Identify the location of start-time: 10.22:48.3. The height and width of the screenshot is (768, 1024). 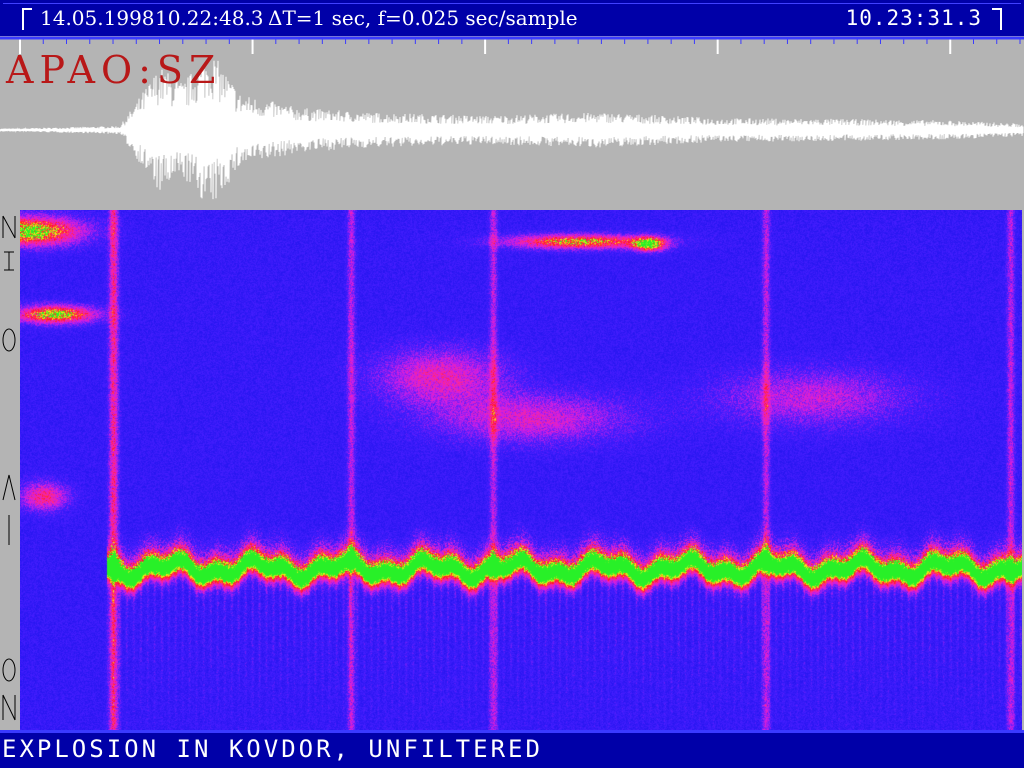
(209, 18).